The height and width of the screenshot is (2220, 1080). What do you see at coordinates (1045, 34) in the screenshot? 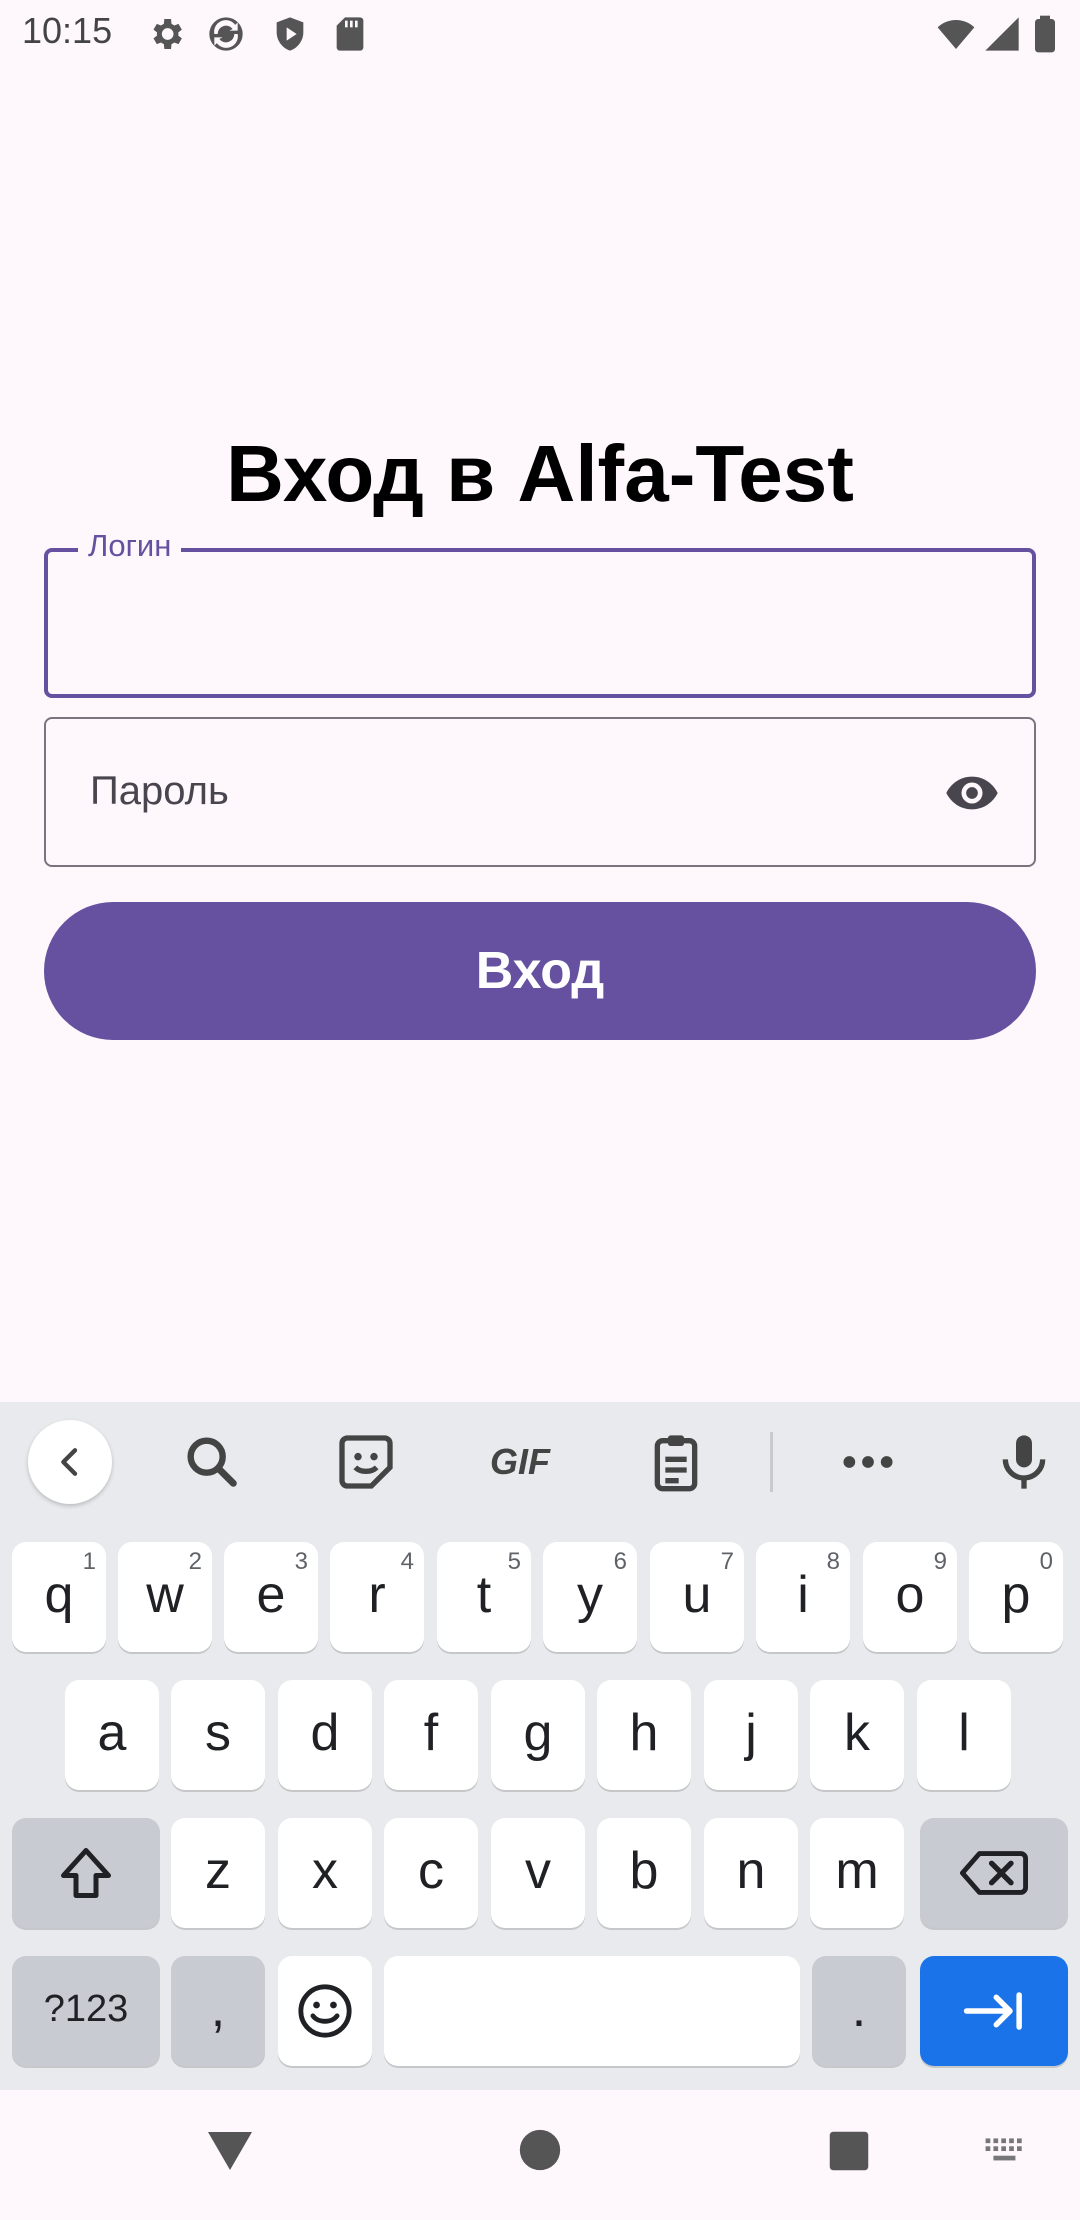
I see `battery-icon` at bounding box center [1045, 34].